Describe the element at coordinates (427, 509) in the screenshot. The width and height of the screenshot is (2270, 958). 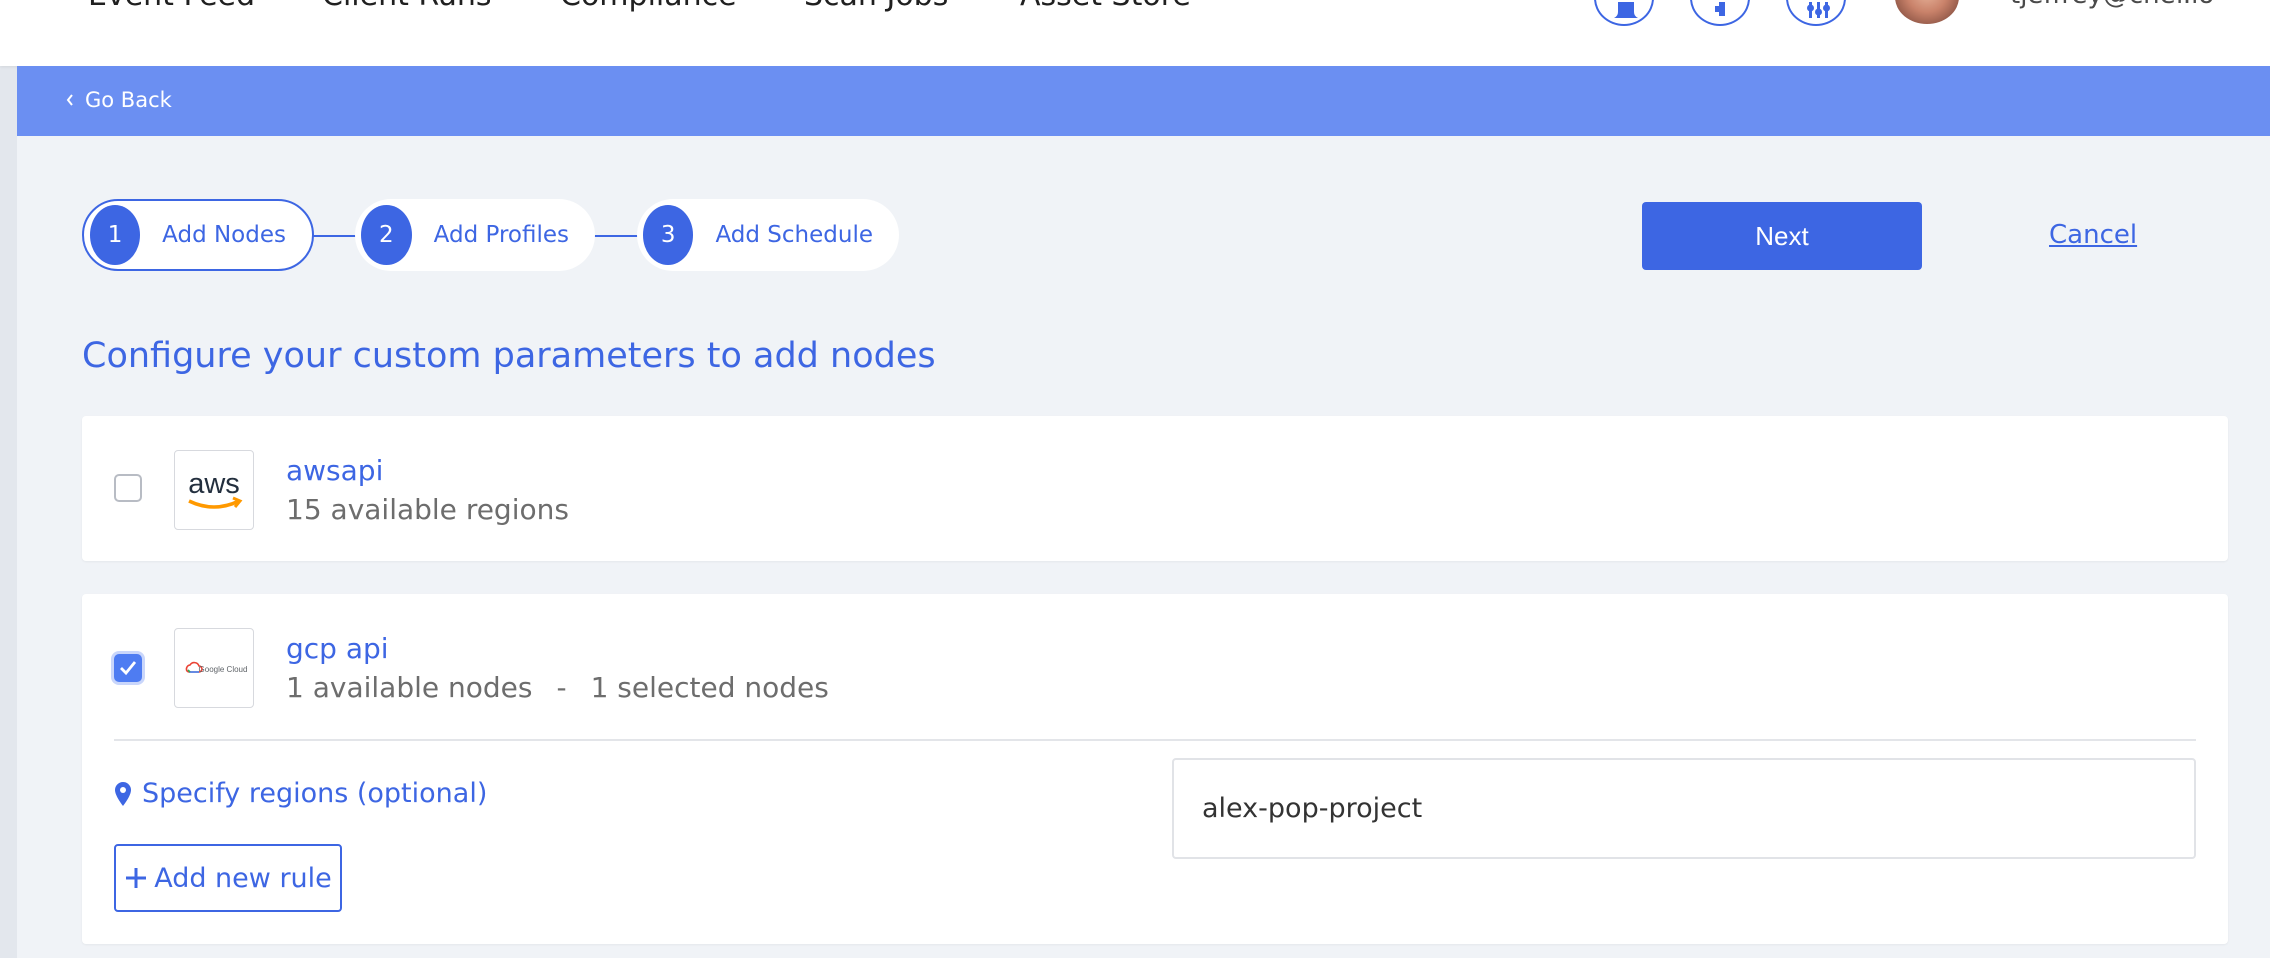
I see `awsapi-regions-count: 15 available regions` at that location.